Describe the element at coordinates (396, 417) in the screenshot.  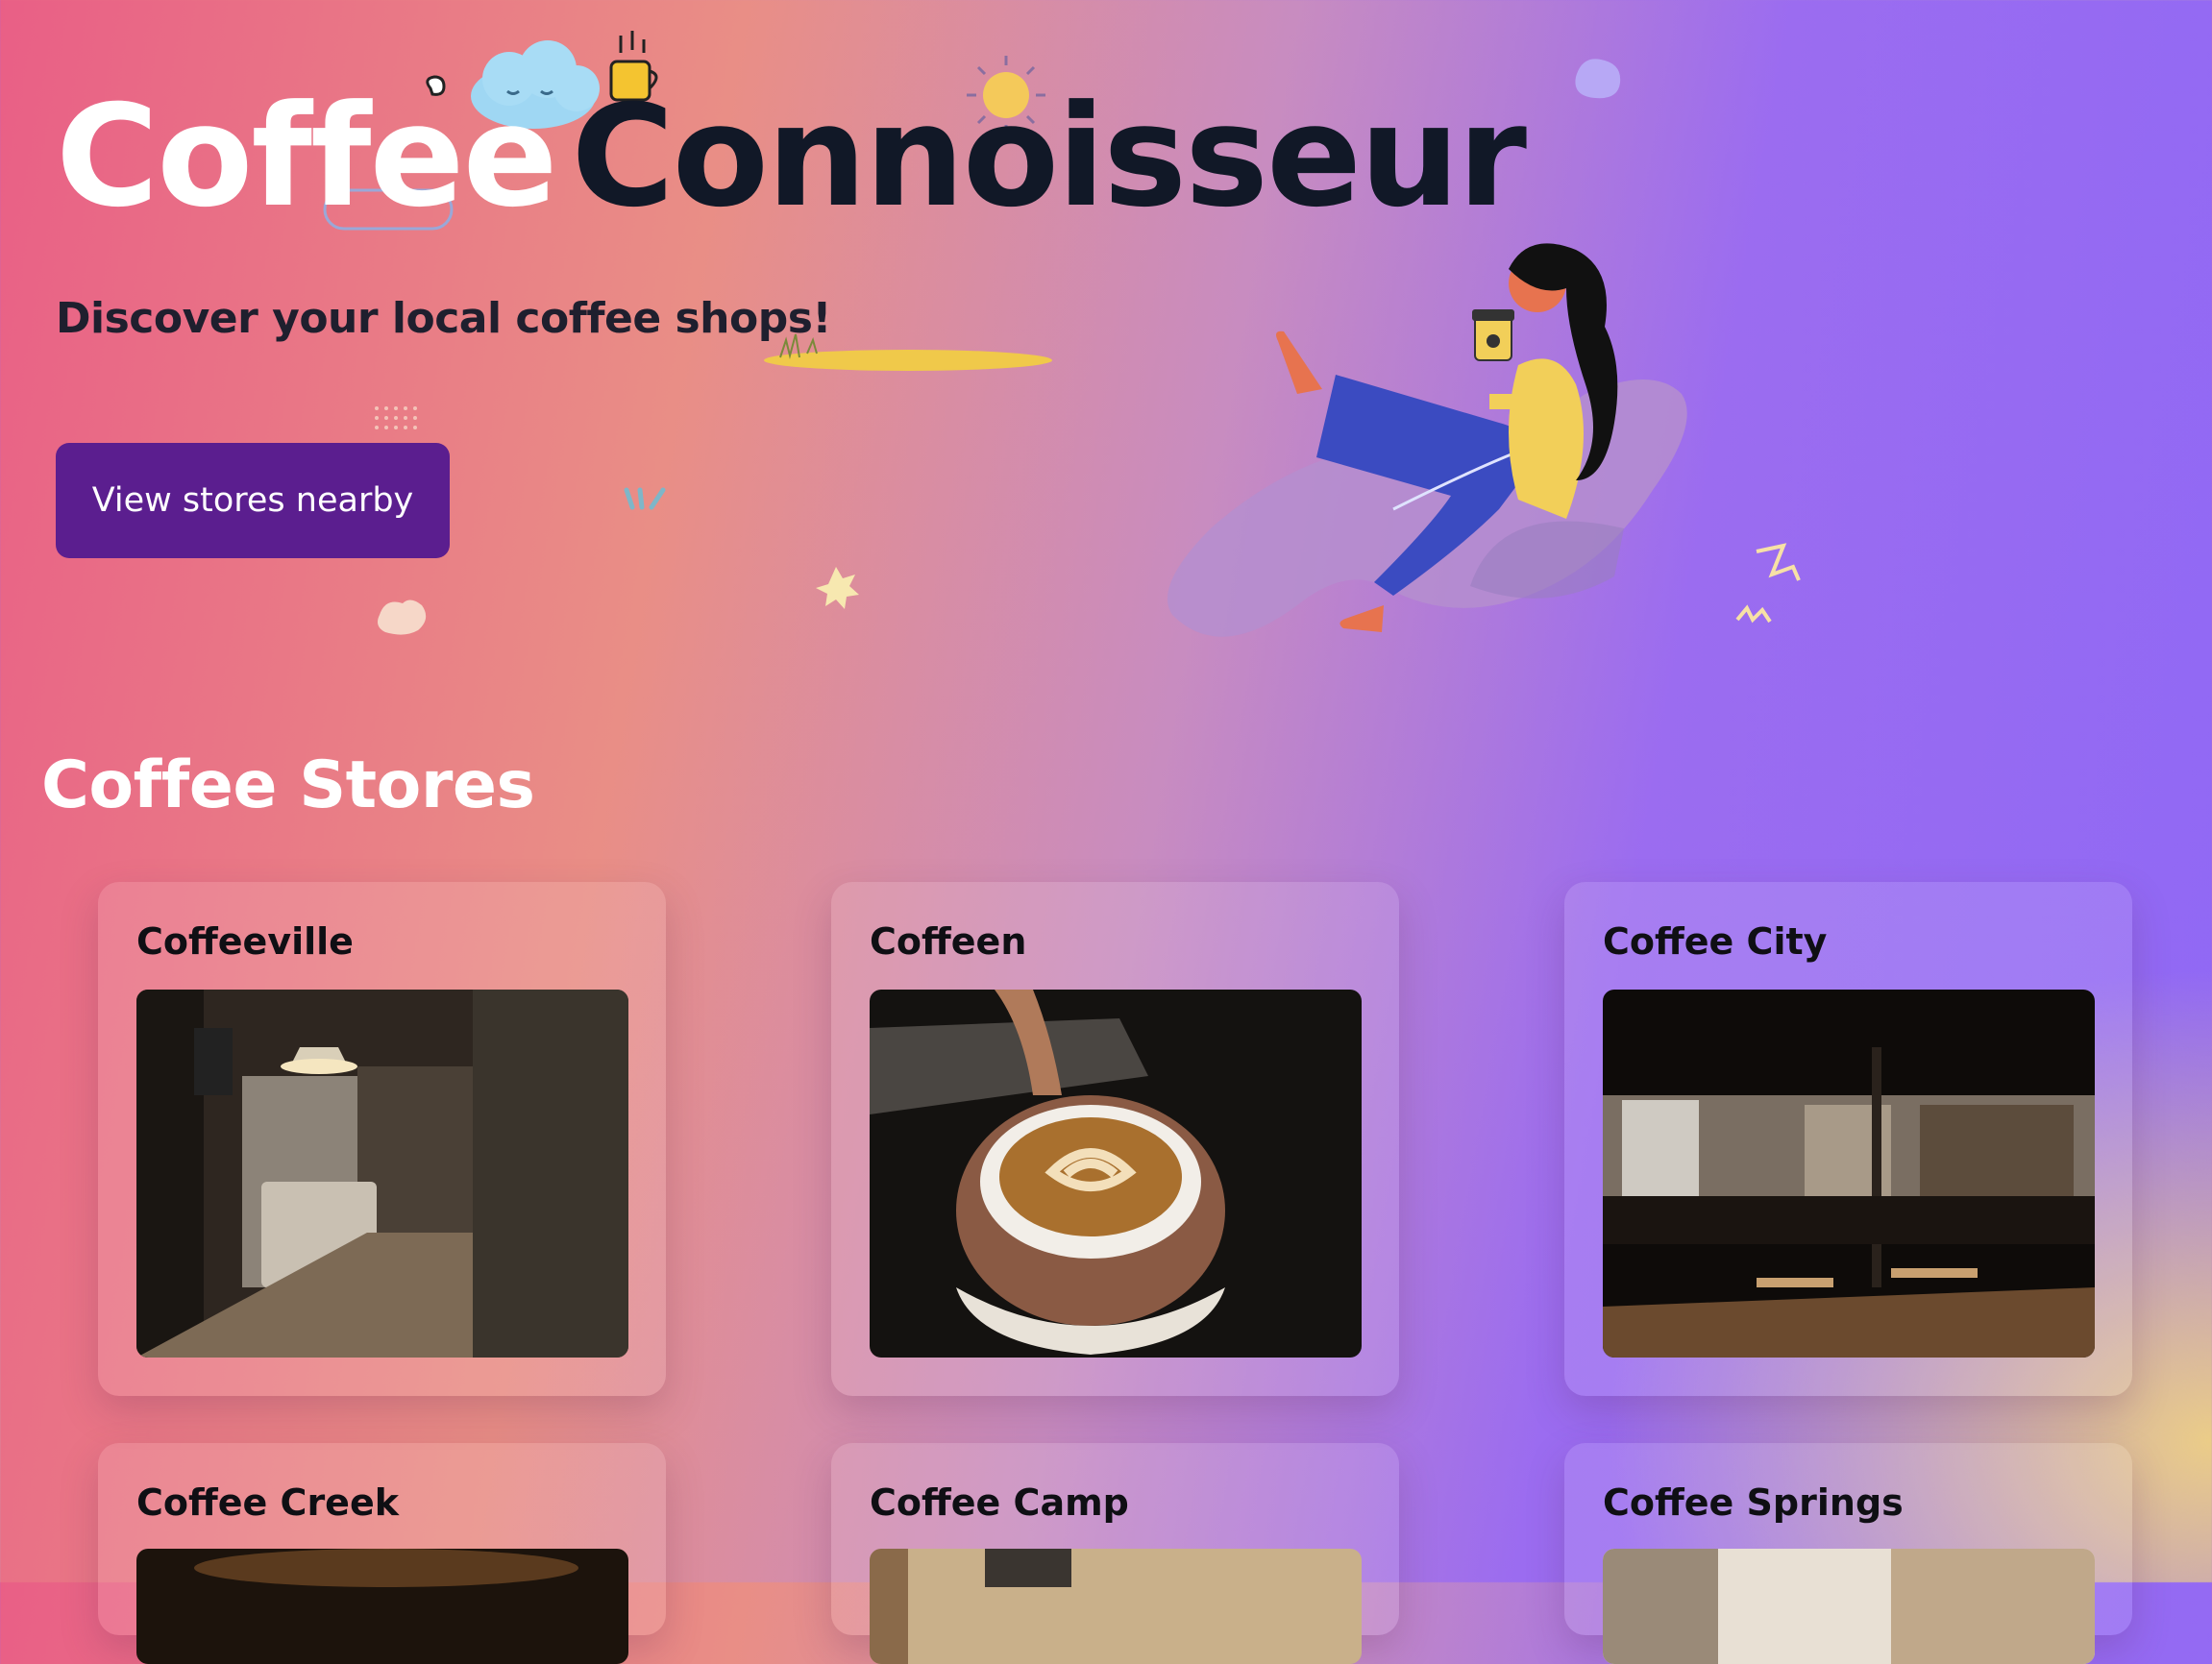
I see `dots-pattern` at that location.